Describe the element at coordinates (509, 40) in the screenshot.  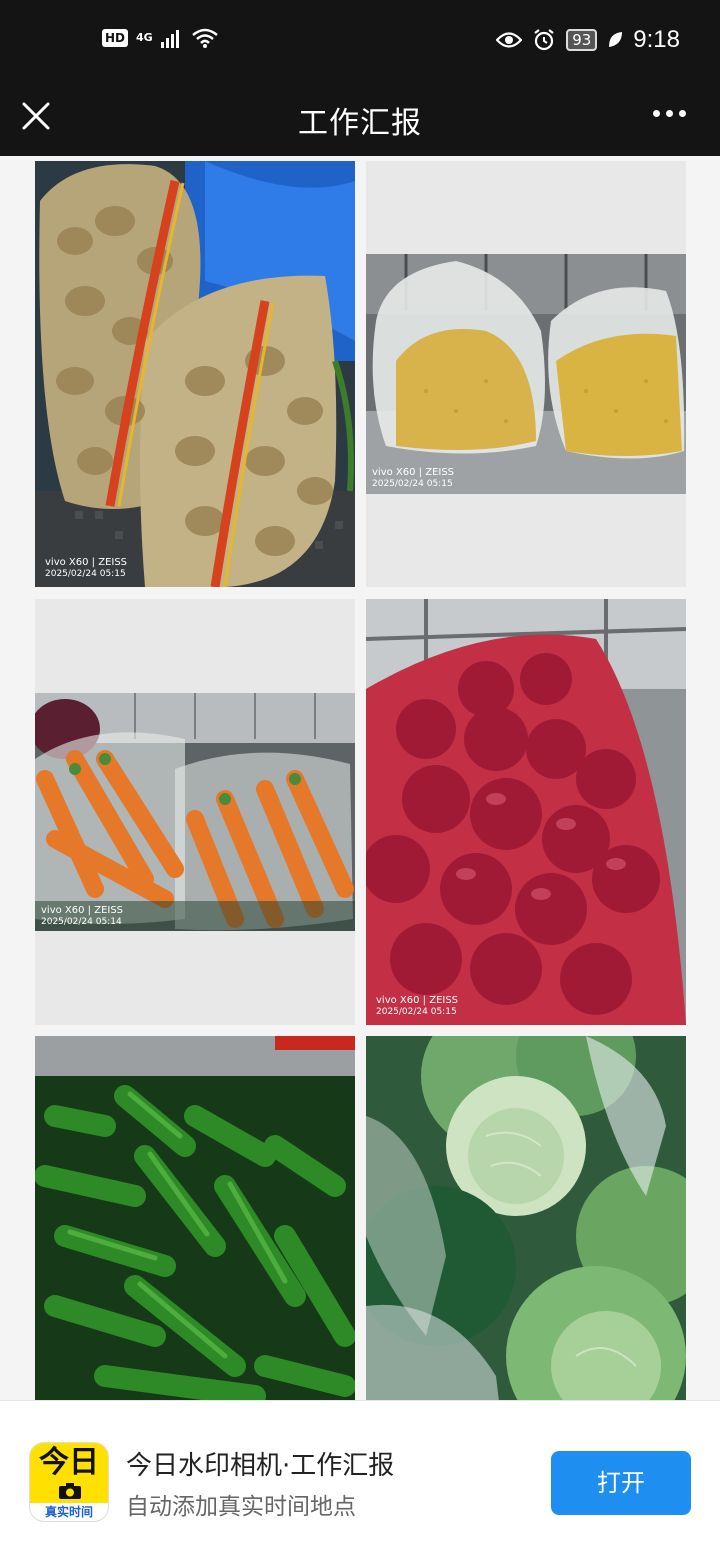
I see `eye-icon` at that location.